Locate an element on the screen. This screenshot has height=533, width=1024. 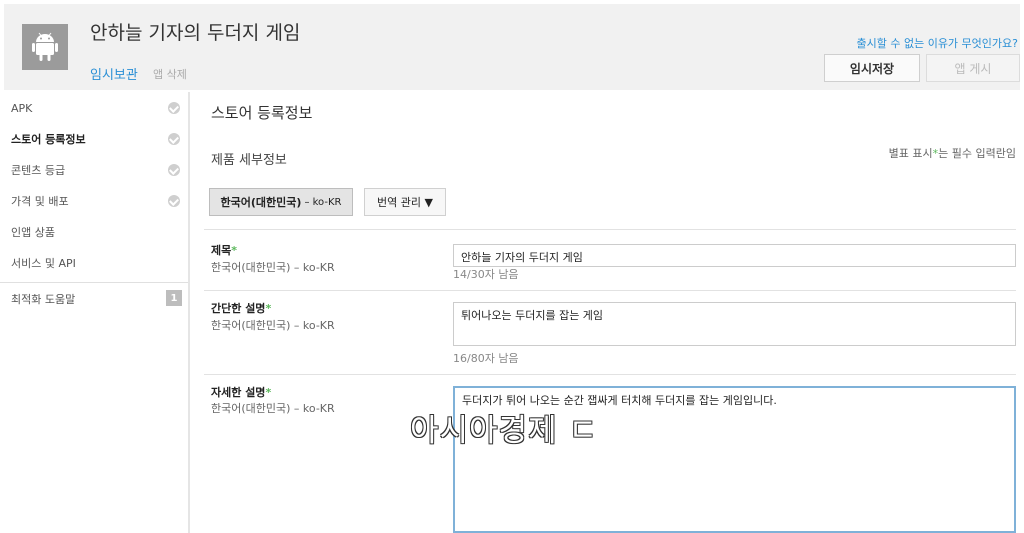
required-note-prefix: 별표 표시 is located at coordinates (910, 153).